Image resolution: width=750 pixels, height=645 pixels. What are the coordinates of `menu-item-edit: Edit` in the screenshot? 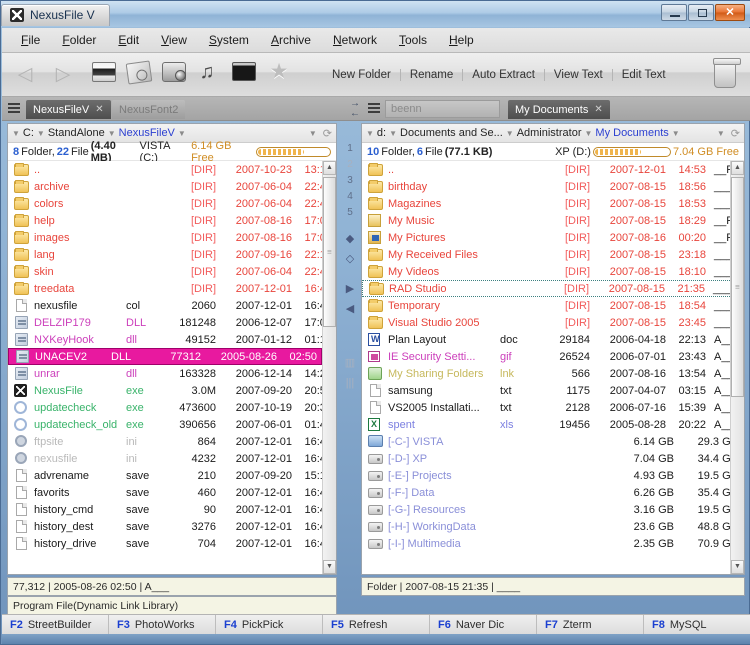 It's located at (128, 40).